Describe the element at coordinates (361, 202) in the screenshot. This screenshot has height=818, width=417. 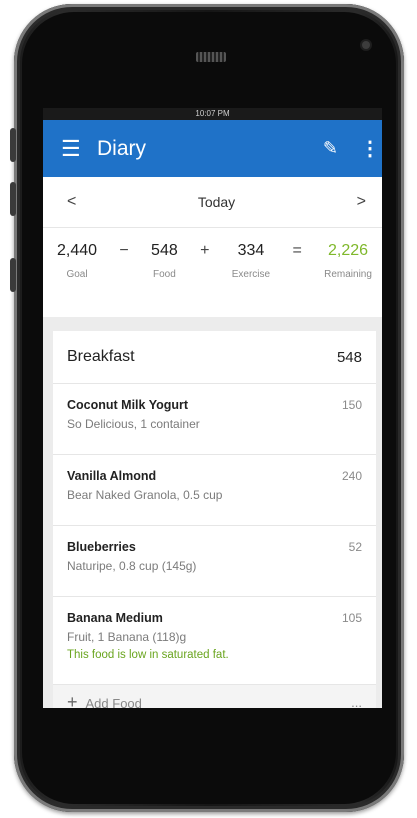
I see `next-day-button: >` at that location.